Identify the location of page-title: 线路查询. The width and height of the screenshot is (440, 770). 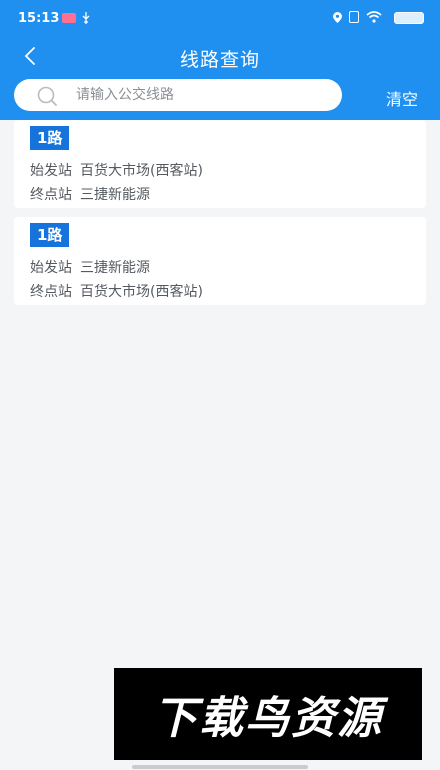
(219, 60).